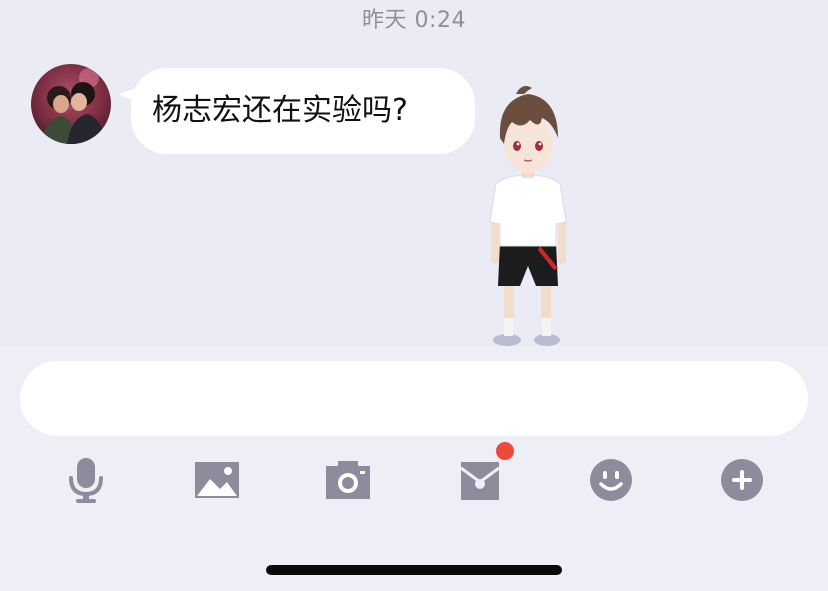 This screenshot has height=591, width=828. I want to click on image-button, so click(217, 480).